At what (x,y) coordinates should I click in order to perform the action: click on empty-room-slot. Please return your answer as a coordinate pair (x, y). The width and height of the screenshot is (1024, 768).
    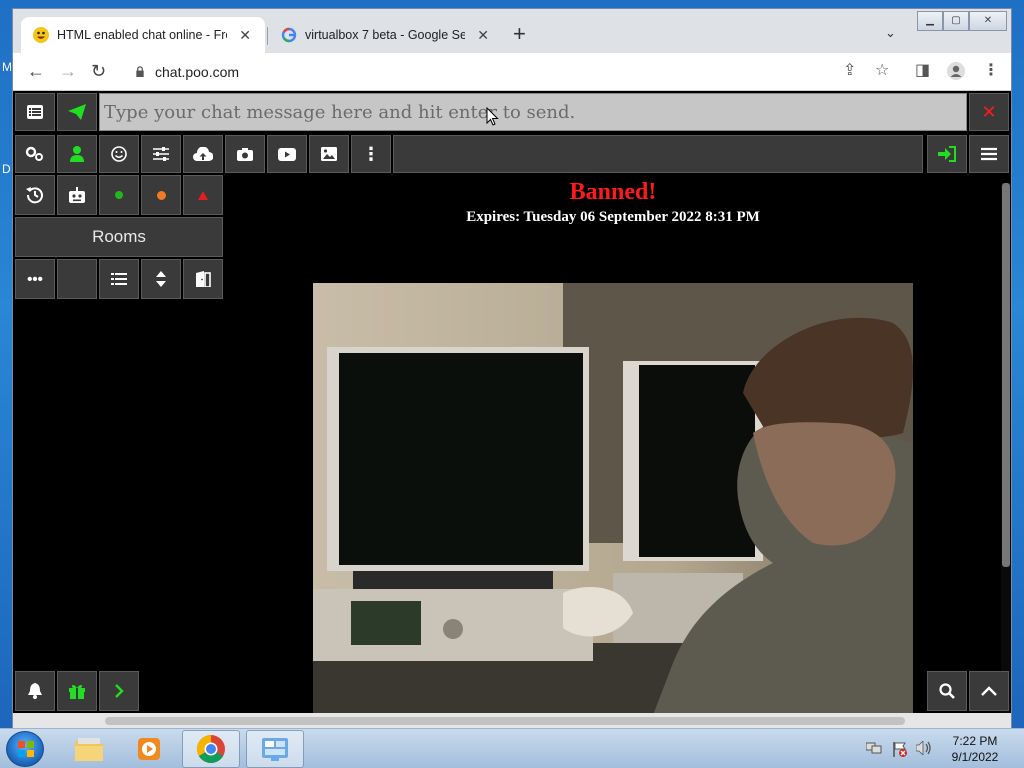
    Looking at the image, I should click on (77, 279).